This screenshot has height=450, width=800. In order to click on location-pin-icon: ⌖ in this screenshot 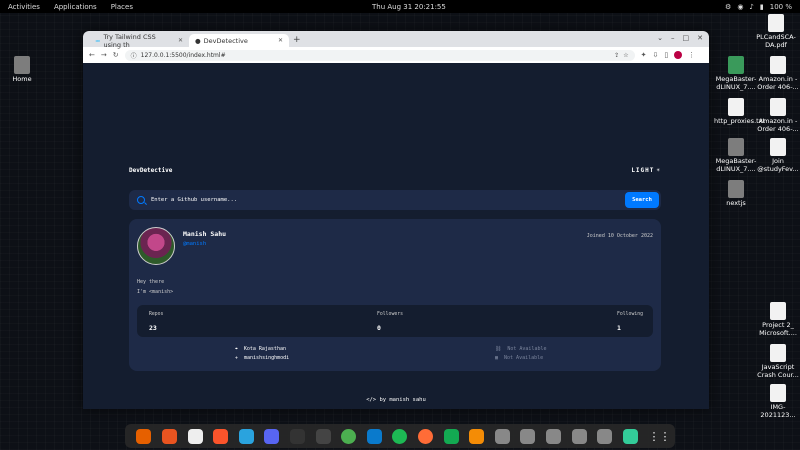, I will do `click(236, 349)`.